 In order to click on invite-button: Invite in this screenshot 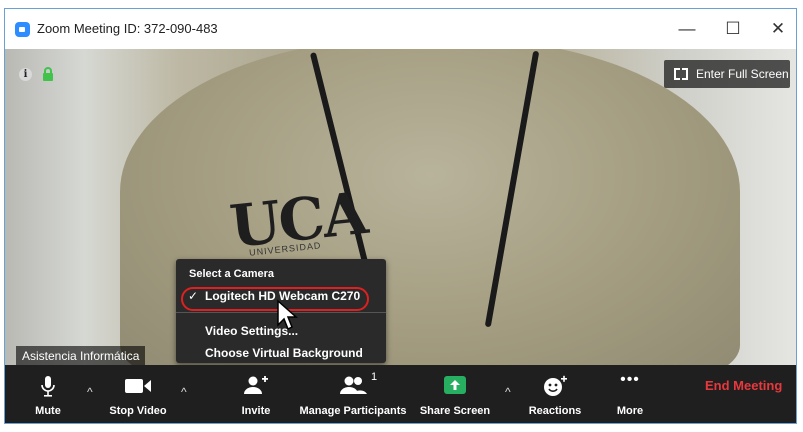, I will do `click(256, 394)`.